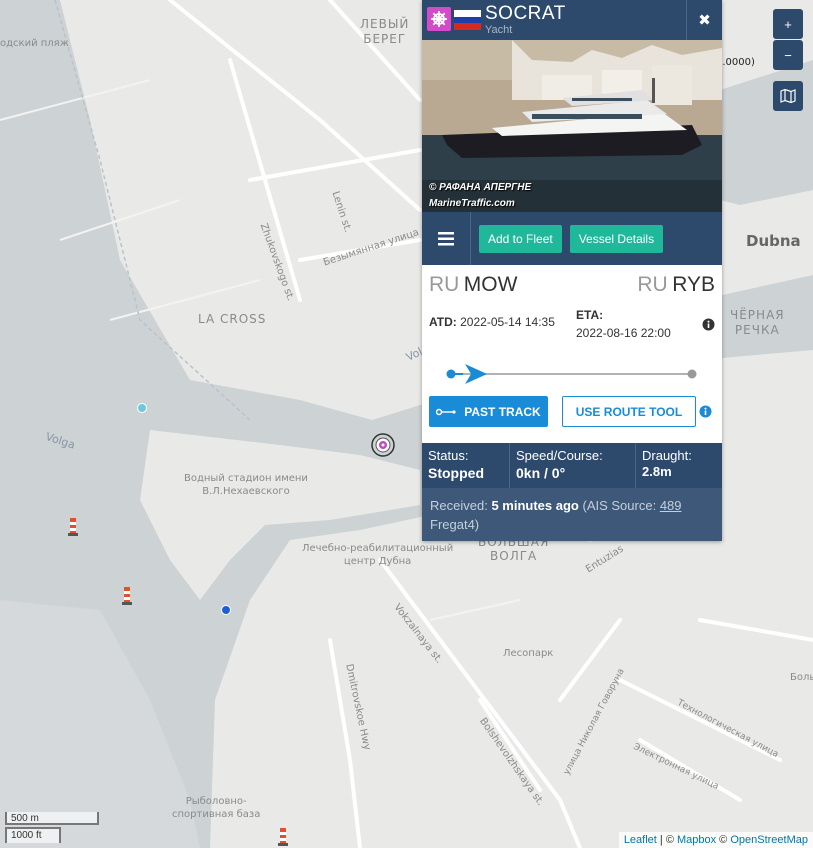 The height and width of the screenshot is (848, 813). What do you see at coordinates (616, 238) in the screenshot?
I see `vessel-details-button: Vessel Details` at bounding box center [616, 238].